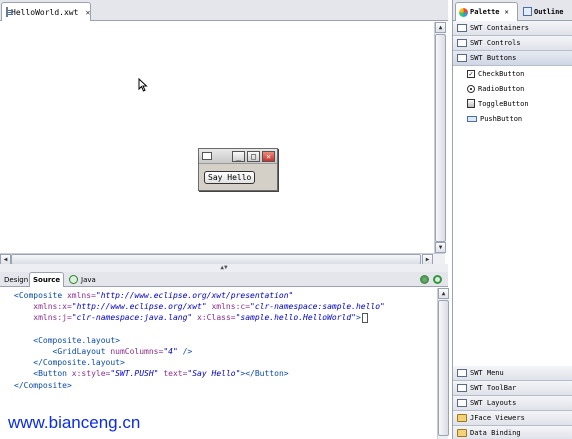  Describe the element at coordinates (238, 169) in the screenshot. I see `preview-window: _ □ ✕ Say Hello` at that location.